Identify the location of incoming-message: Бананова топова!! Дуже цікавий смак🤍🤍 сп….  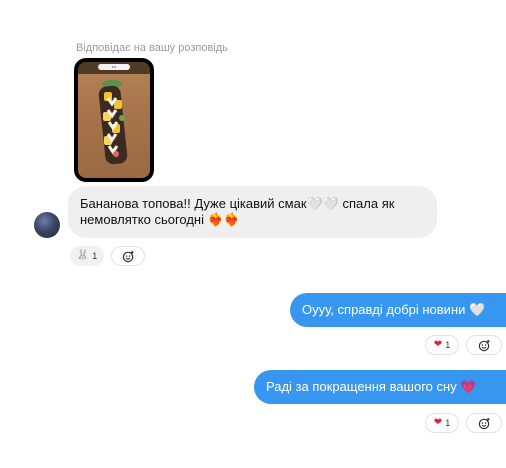
(252, 212).